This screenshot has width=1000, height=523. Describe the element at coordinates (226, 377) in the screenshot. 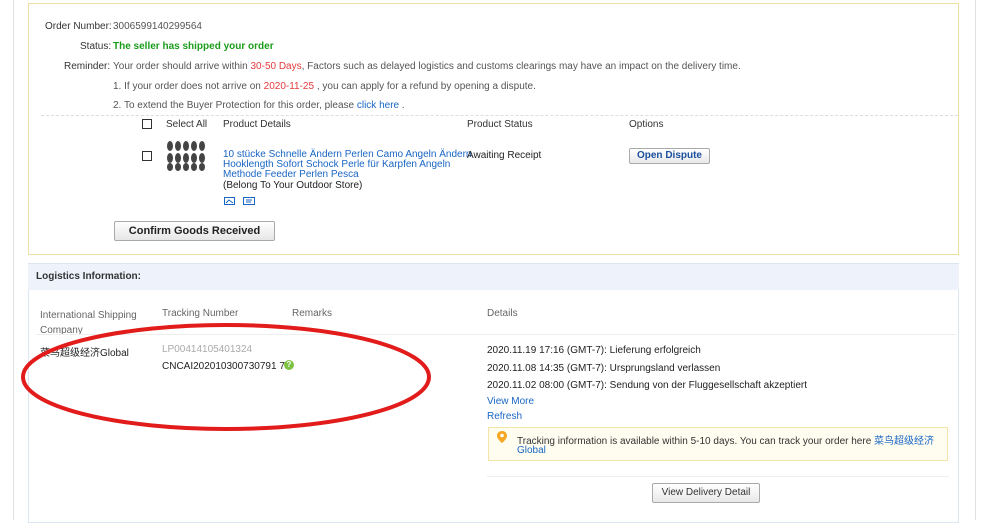

I see `annotation-ellipse` at that location.